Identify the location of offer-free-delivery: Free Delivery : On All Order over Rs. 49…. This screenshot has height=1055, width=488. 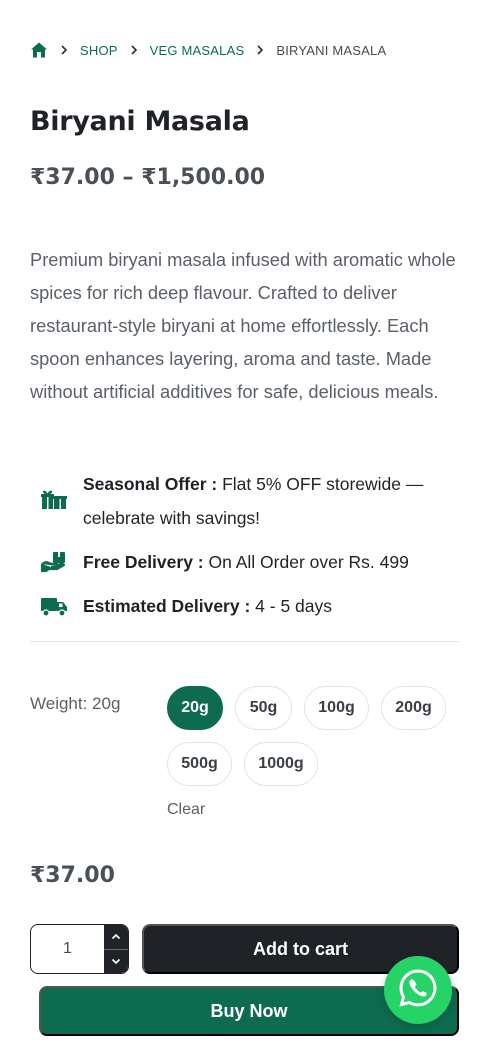
(250, 562).